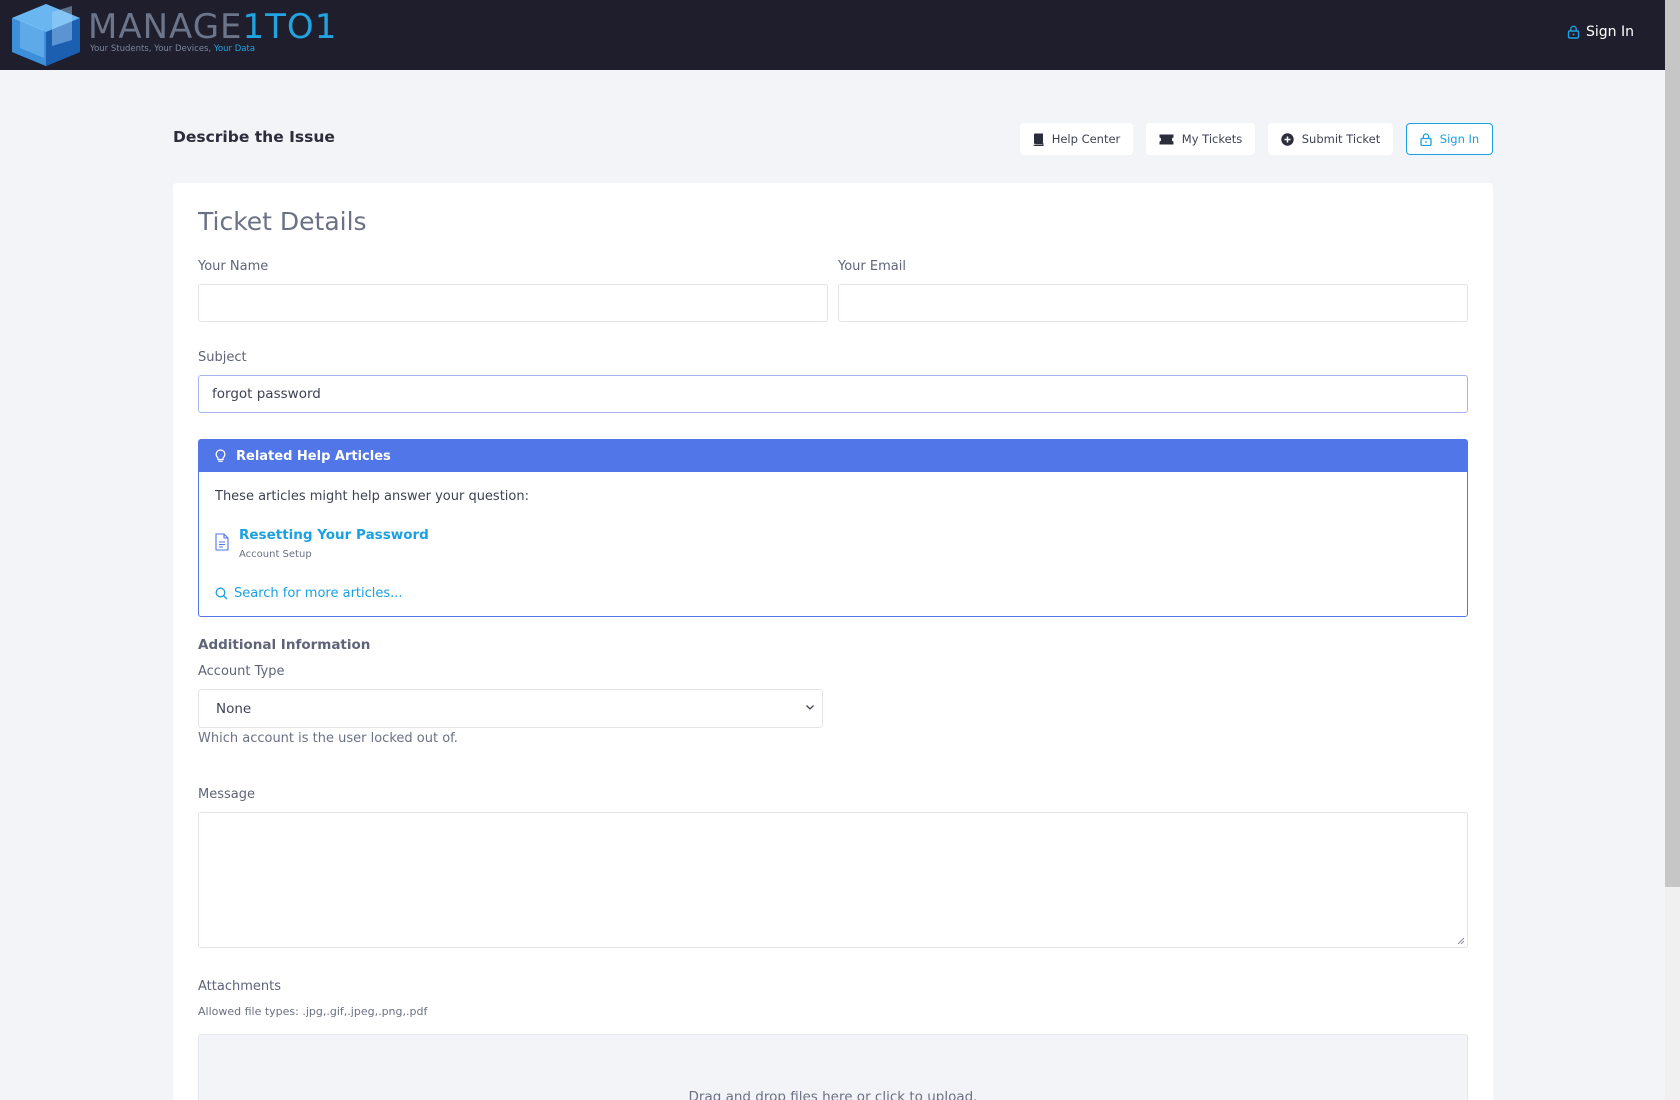 The image size is (1680, 1100). I want to click on logo-tagline: Your Students, Your Devices, Your Data, so click(172, 49).